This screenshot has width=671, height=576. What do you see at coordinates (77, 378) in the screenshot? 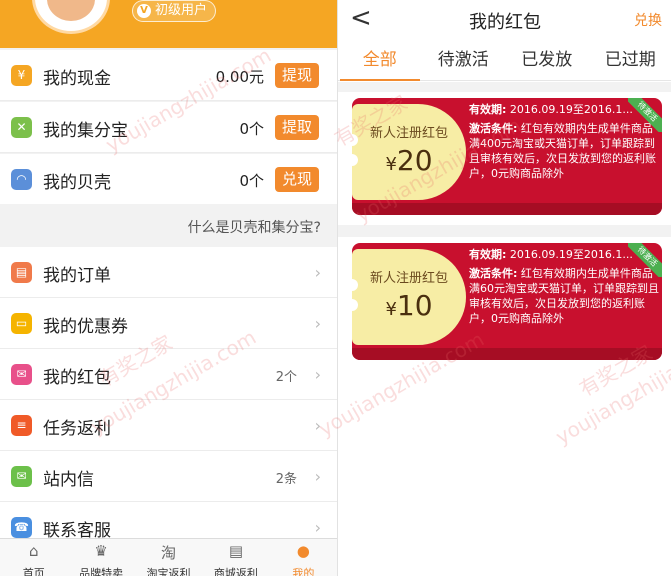
I see `menu-label: 我的红包` at bounding box center [77, 378].